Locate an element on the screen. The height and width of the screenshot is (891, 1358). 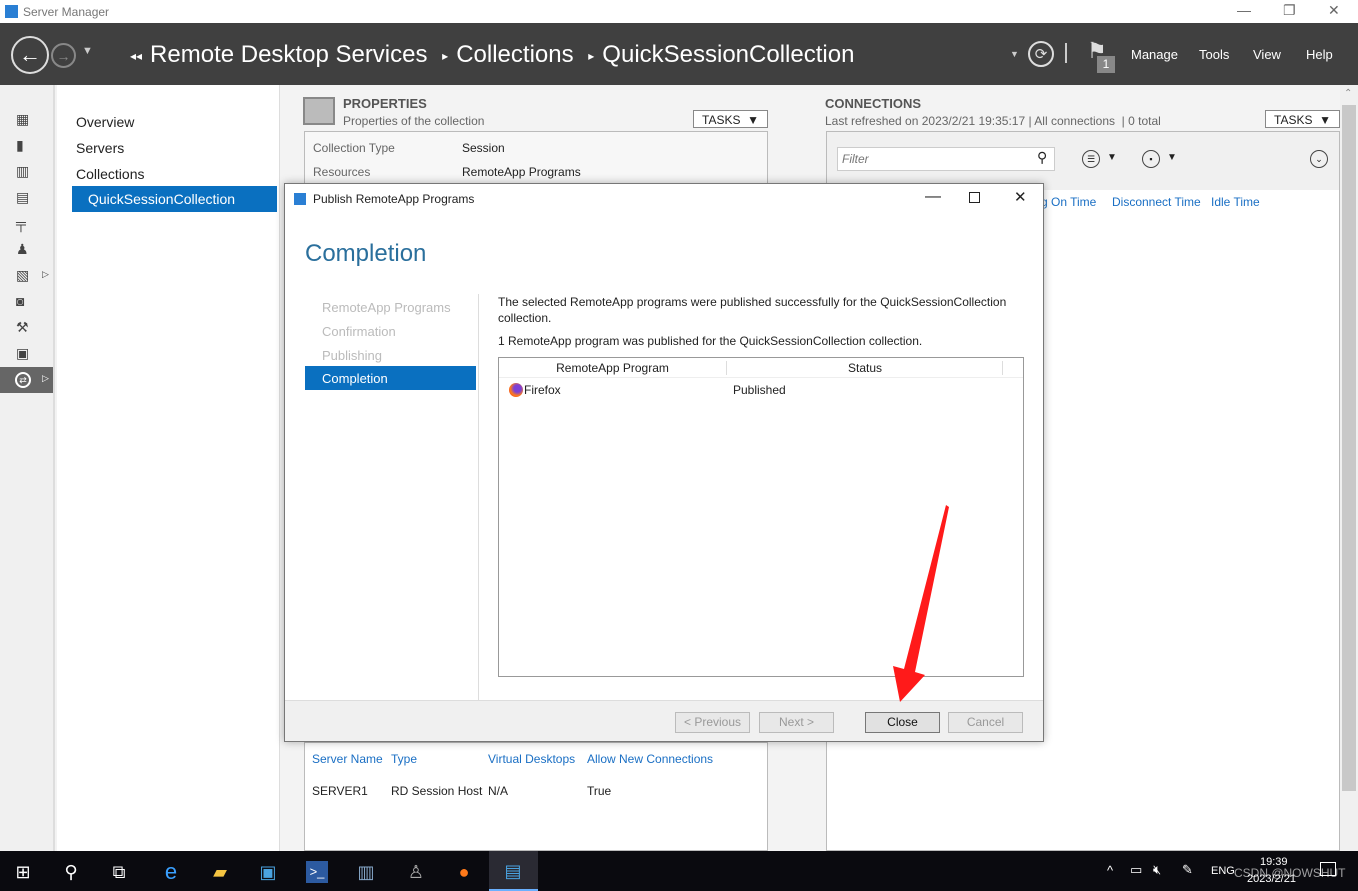
language-indicator: ENG is located at coordinates (1223, 871).